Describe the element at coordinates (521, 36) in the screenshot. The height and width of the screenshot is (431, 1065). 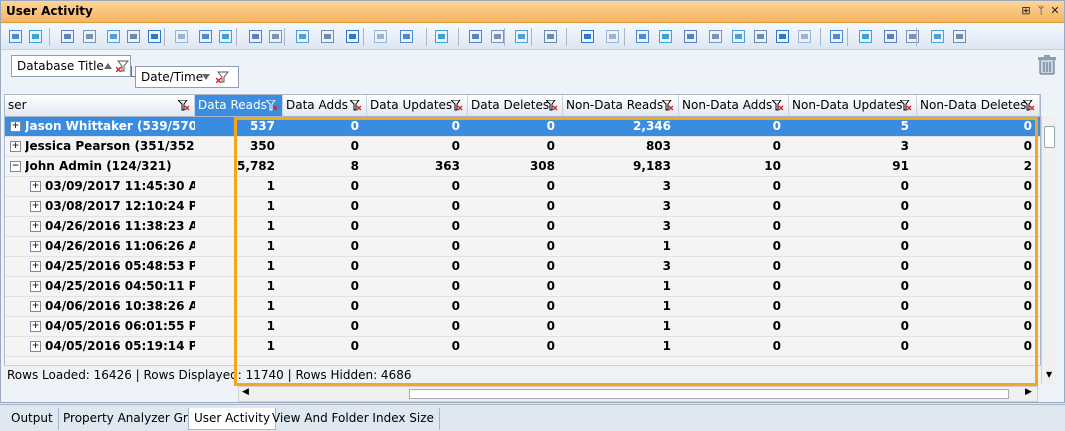
I see `filter-icon` at that location.